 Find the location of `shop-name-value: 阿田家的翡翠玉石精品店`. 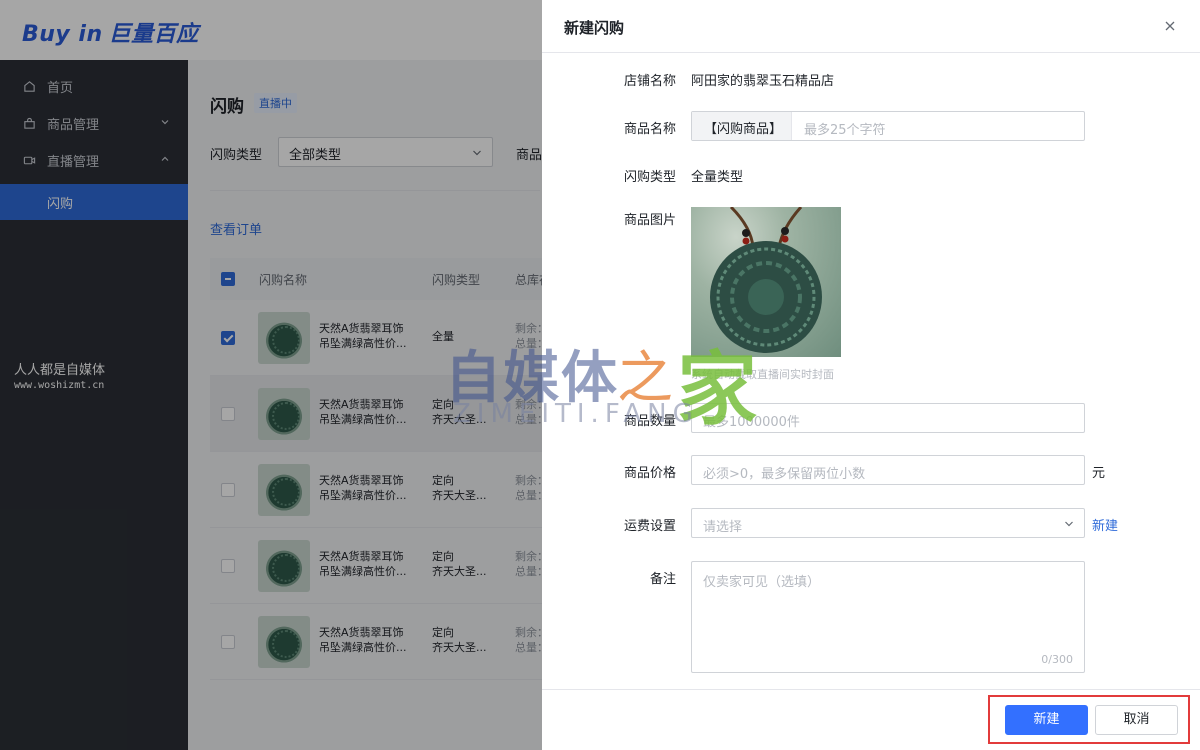

shop-name-value: 阿田家的翡翠玉石精品店 is located at coordinates (763, 81).